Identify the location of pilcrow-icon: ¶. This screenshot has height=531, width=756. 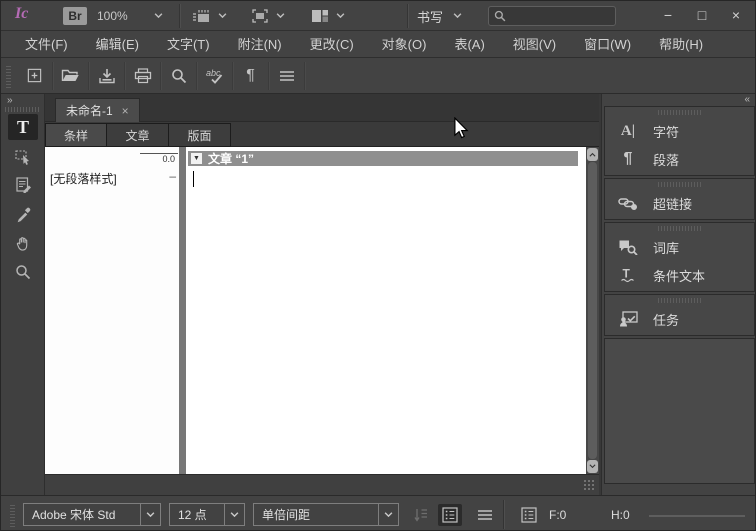
(250, 75).